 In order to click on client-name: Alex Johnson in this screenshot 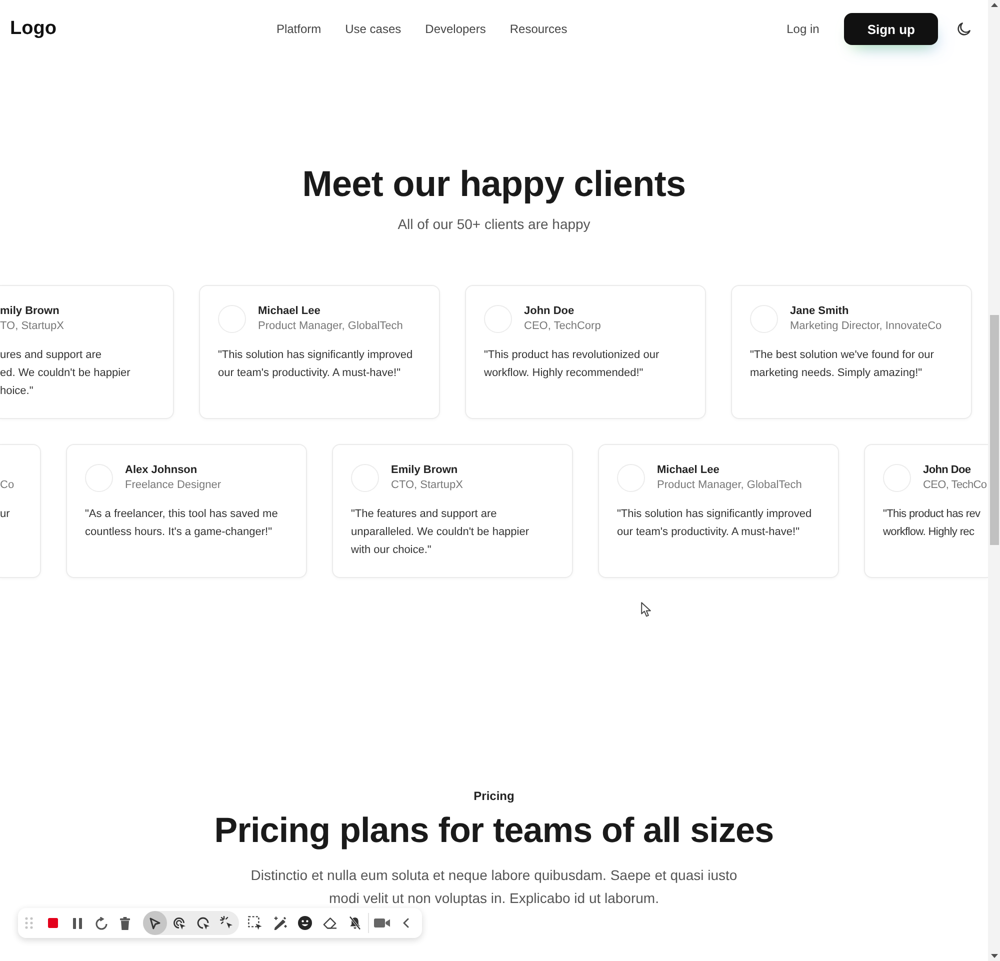, I will do `click(161, 470)`.